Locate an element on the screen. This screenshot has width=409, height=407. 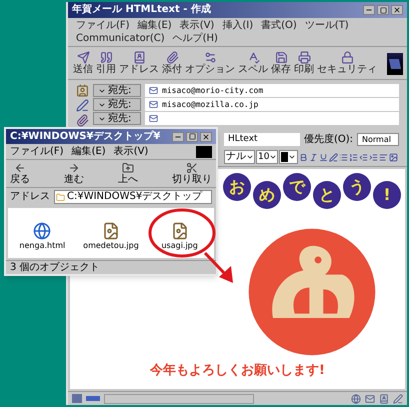
recipient-field is located at coordinates (272, 118).